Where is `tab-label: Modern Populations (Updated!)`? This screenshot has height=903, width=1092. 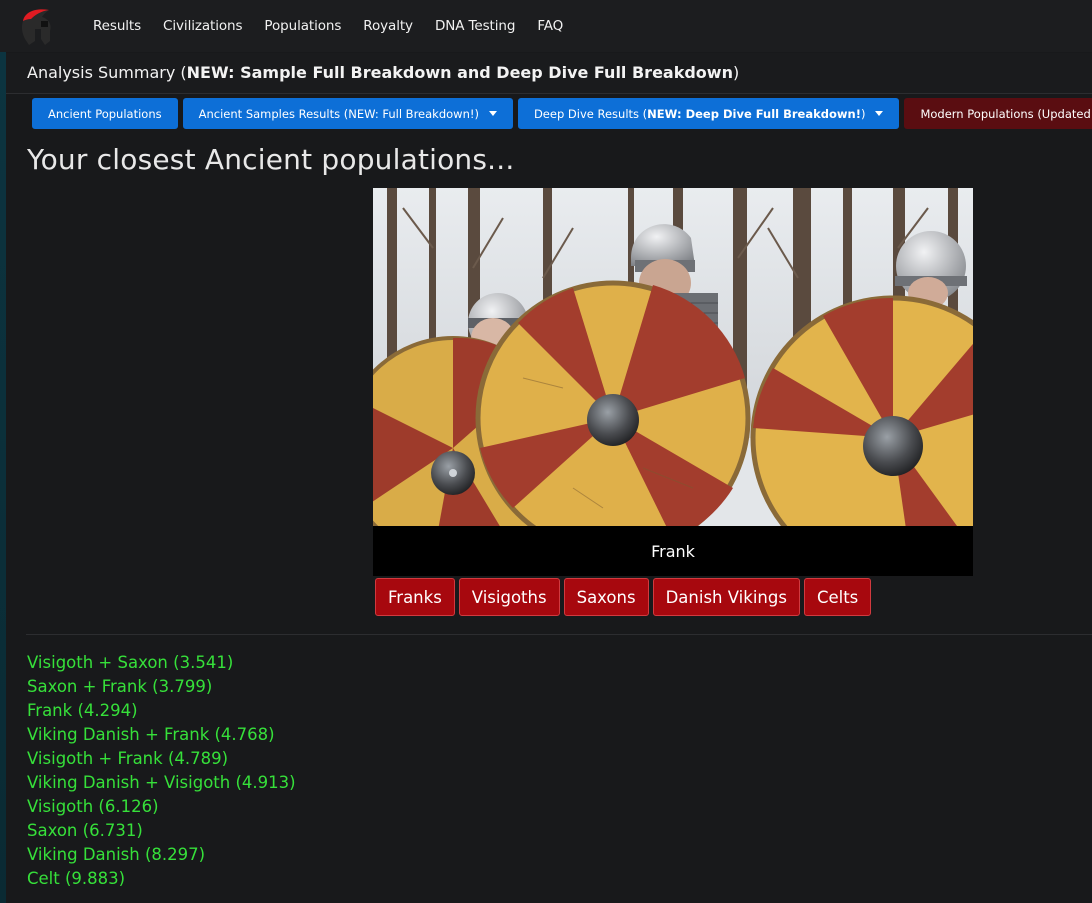
tab-label: Modern Populations (Updated!) is located at coordinates (1006, 113).